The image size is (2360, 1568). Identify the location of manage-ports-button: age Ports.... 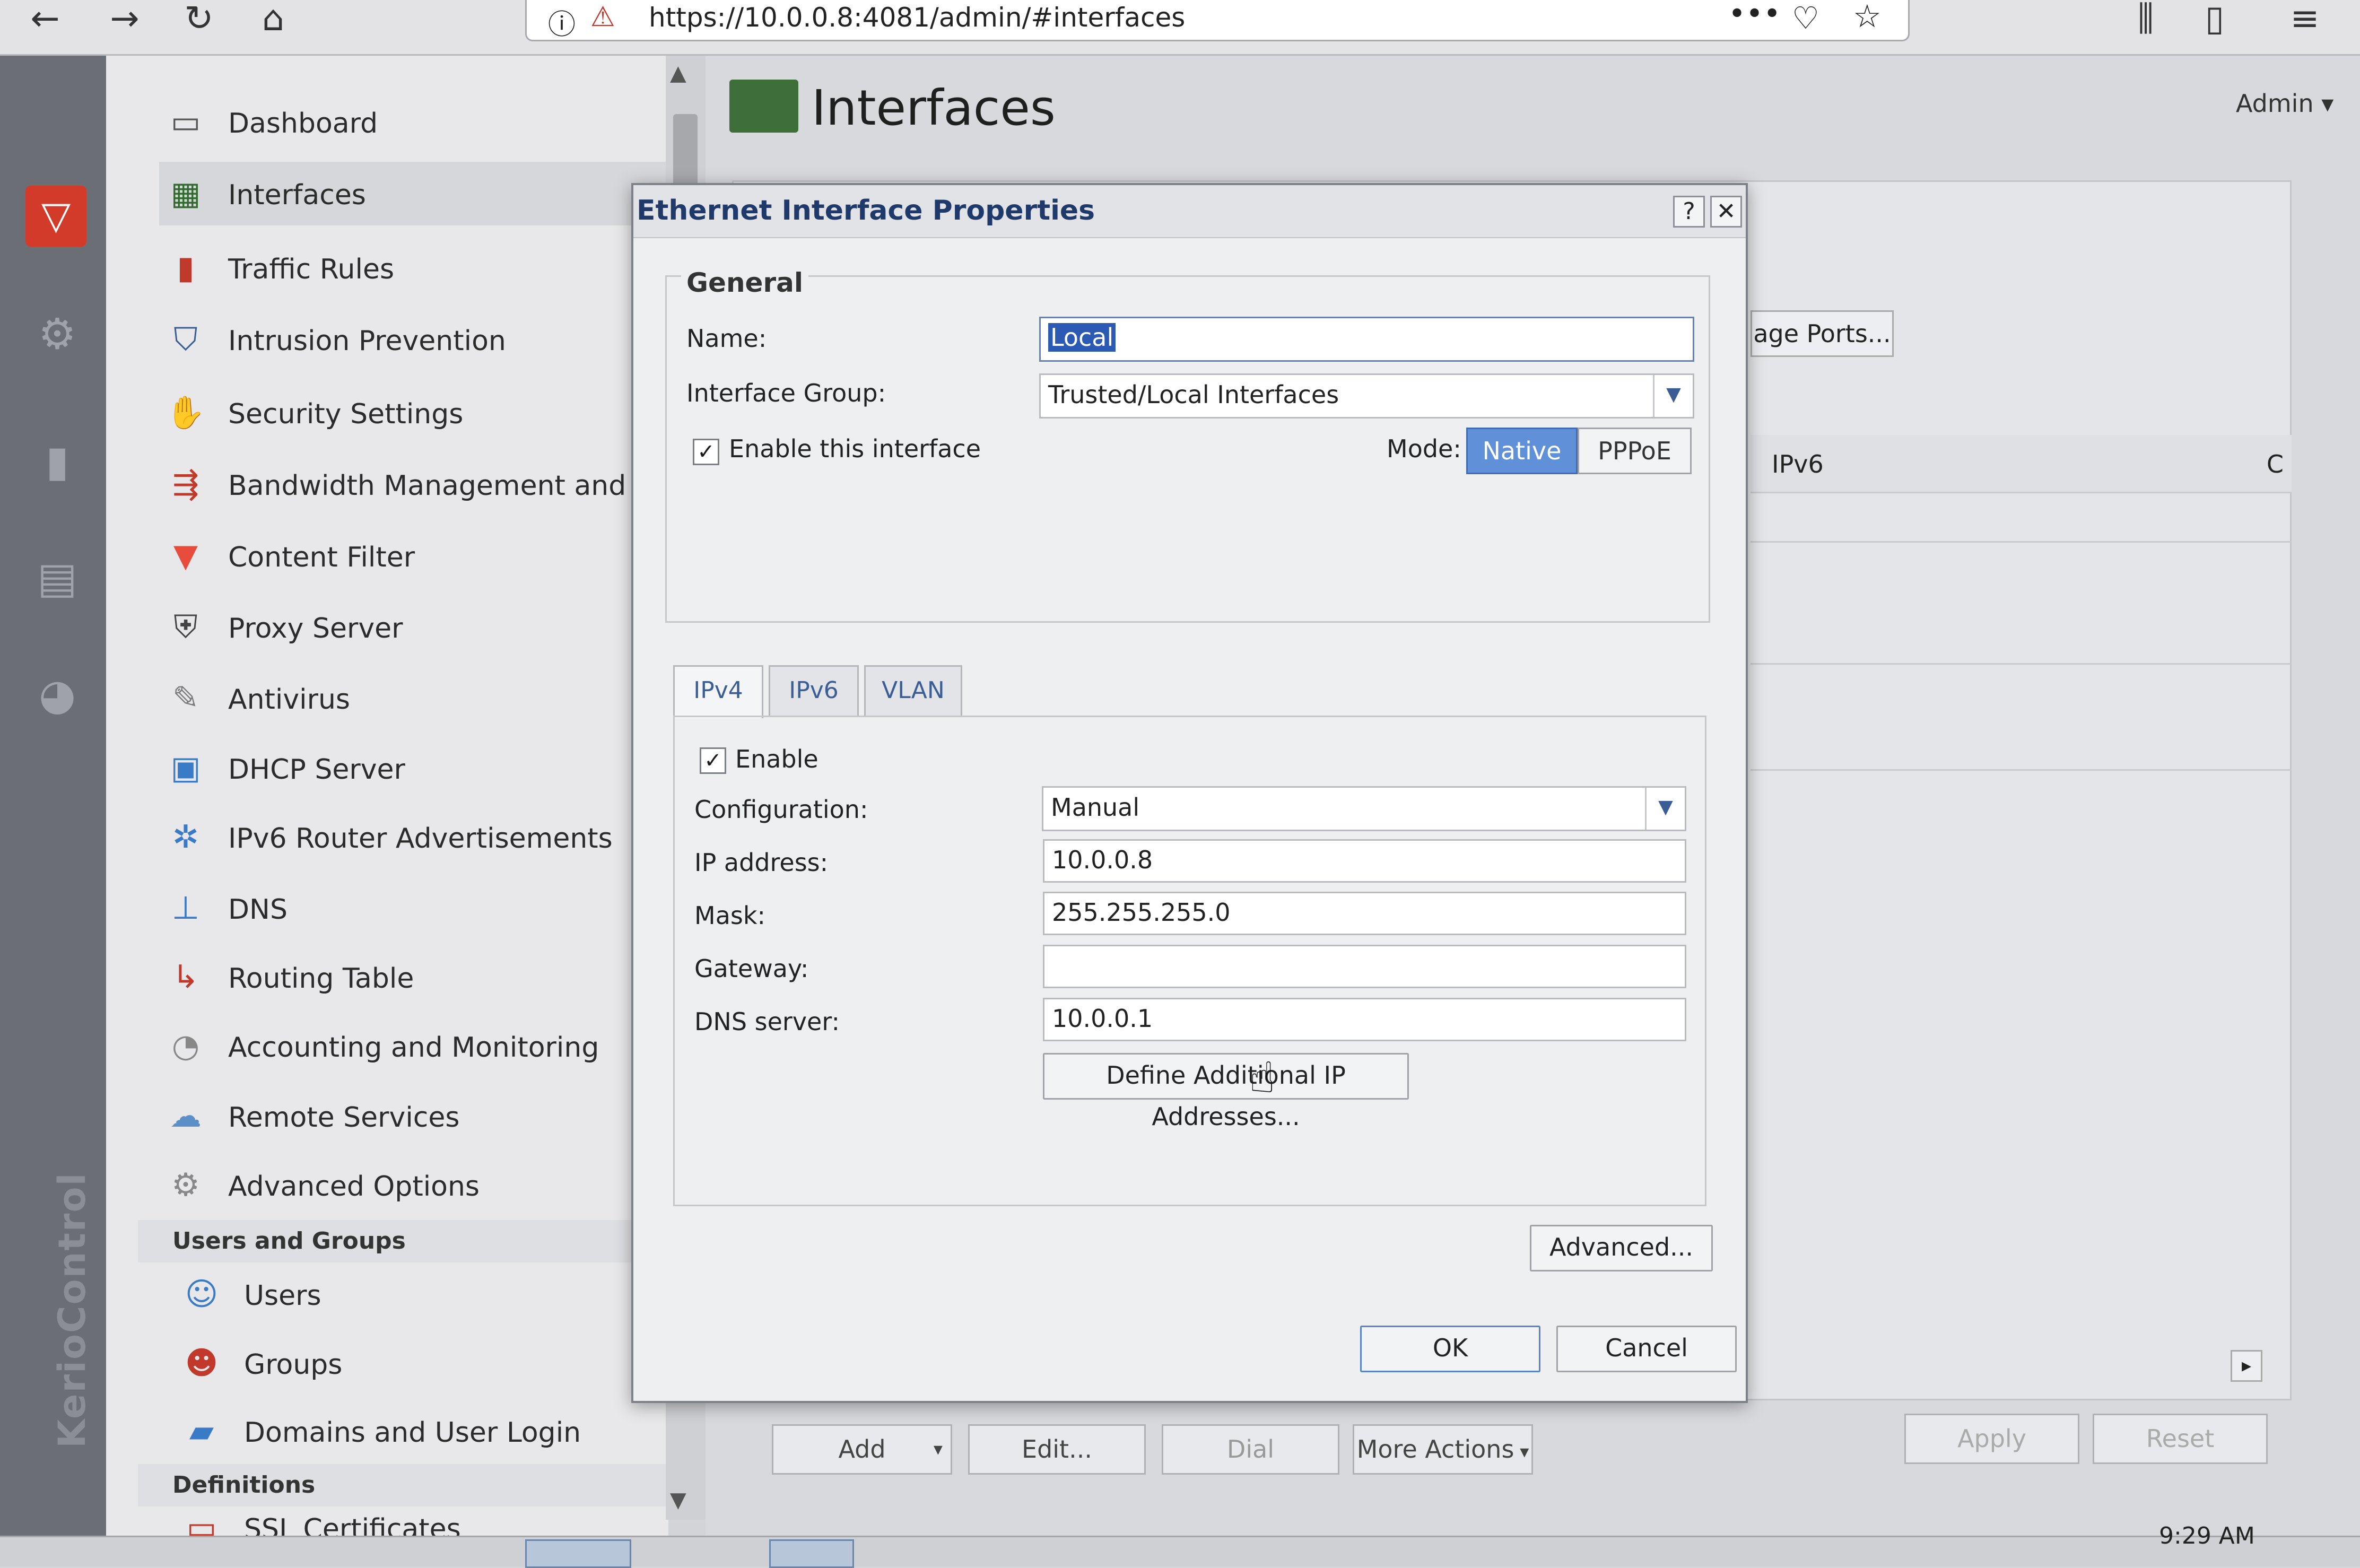
(1822, 333).